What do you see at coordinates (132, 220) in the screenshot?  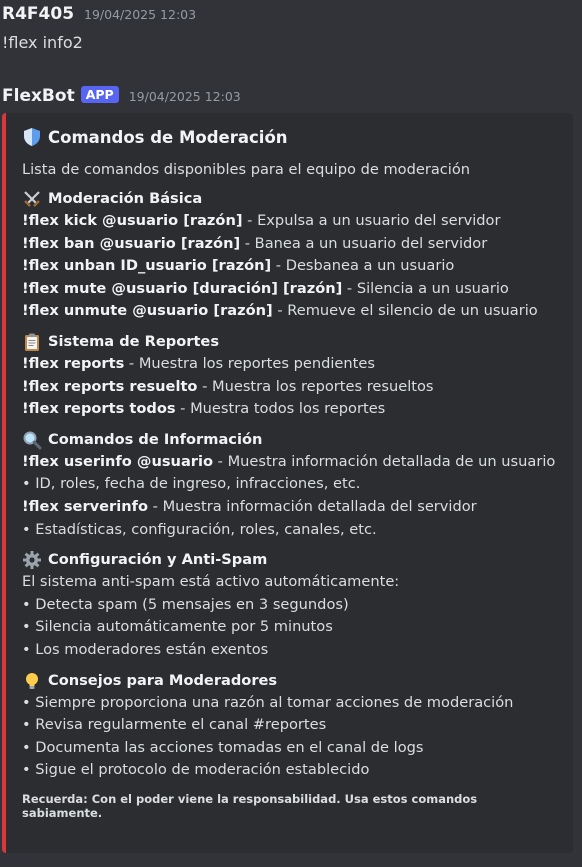 I see `command-name: !flex kick @usuario [razón]` at bounding box center [132, 220].